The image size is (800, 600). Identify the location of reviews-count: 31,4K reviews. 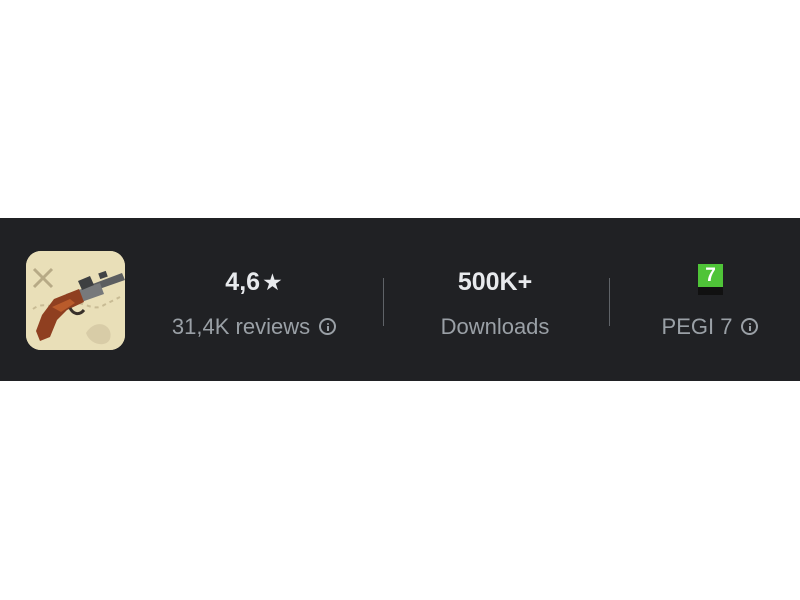
(254, 327).